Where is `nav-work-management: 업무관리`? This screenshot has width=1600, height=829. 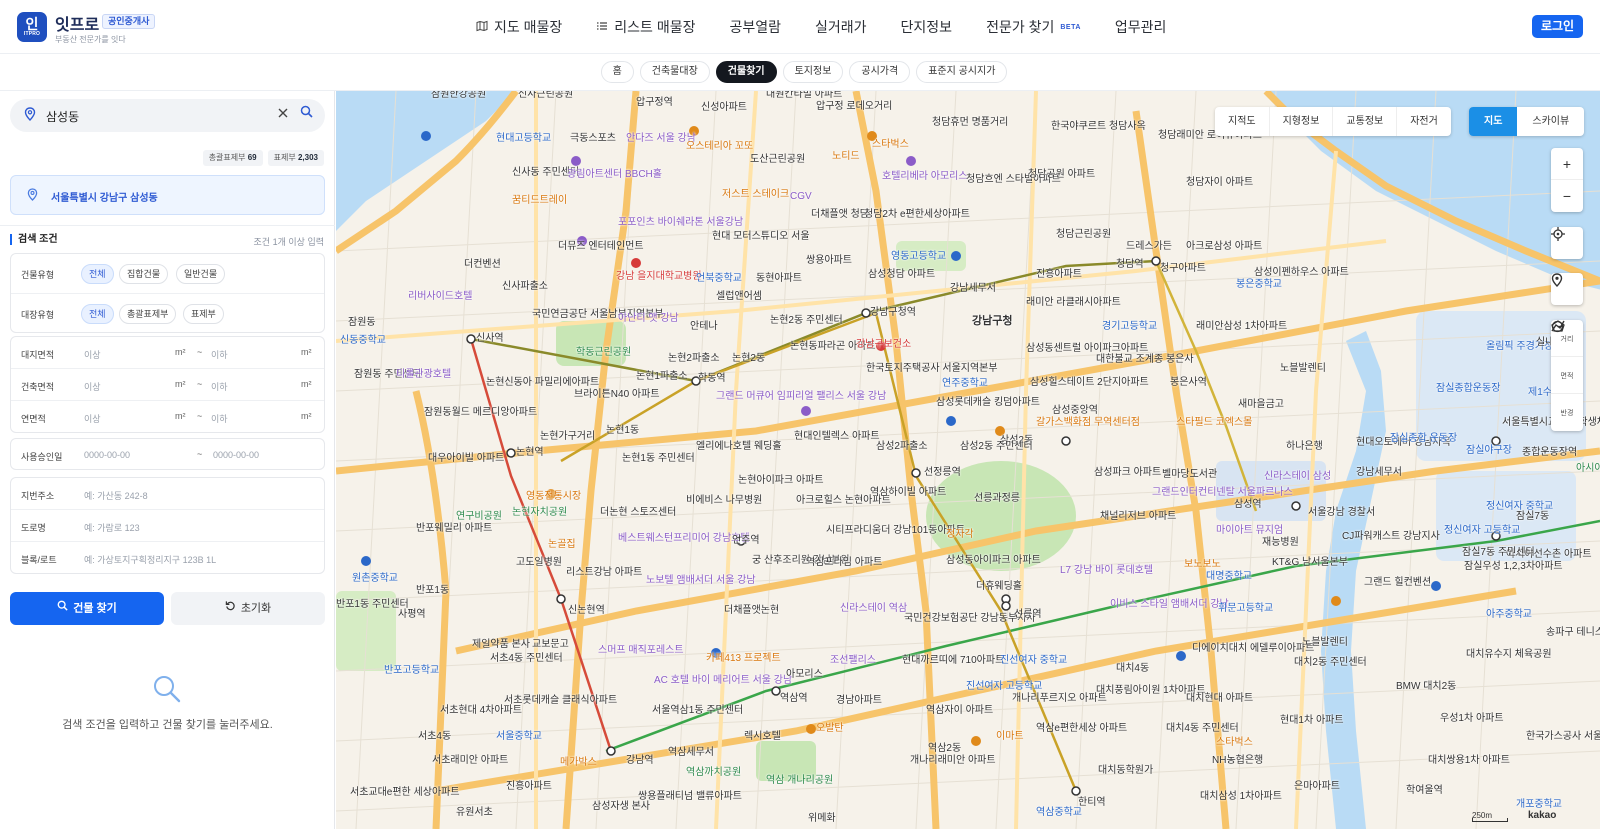 nav-work-management: 업무관리 is located at coordinates (1141, 27).